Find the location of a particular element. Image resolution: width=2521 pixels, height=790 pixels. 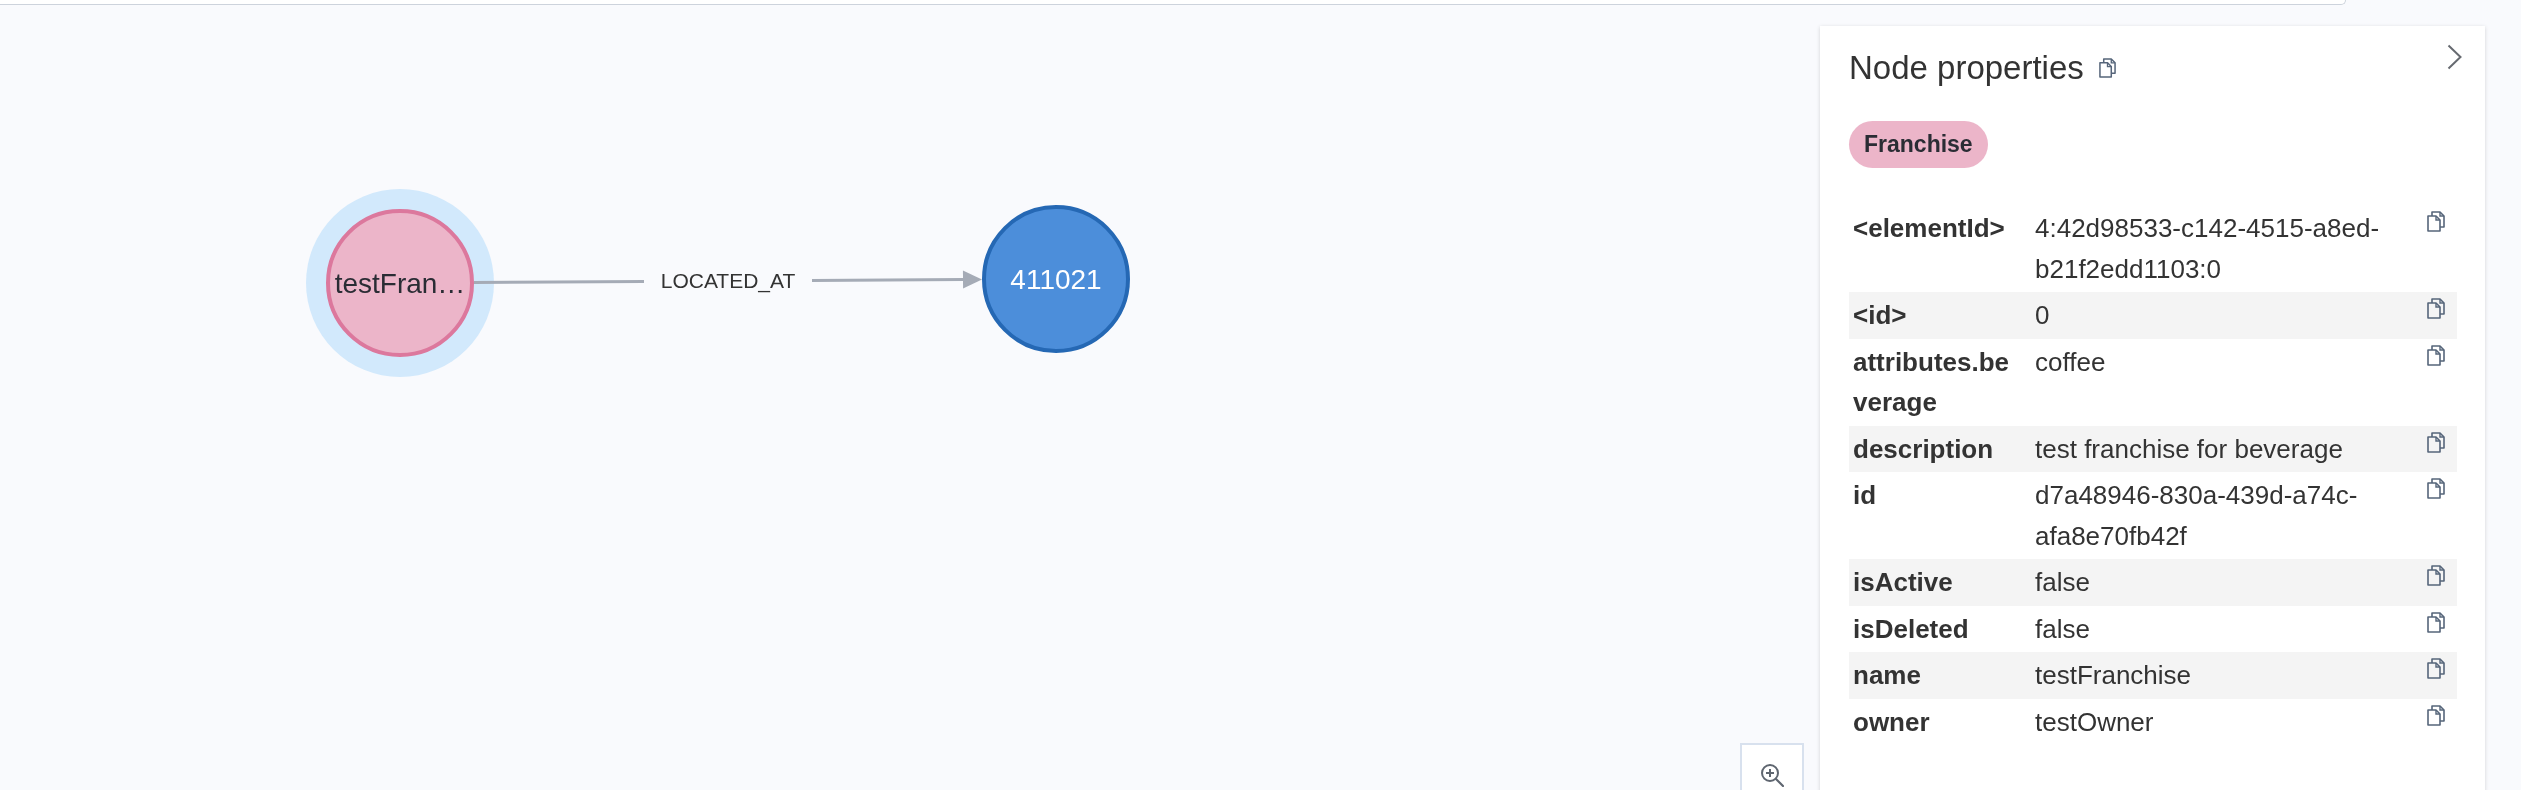

label-badge: Franchise is located at coordinates (1918, 144).